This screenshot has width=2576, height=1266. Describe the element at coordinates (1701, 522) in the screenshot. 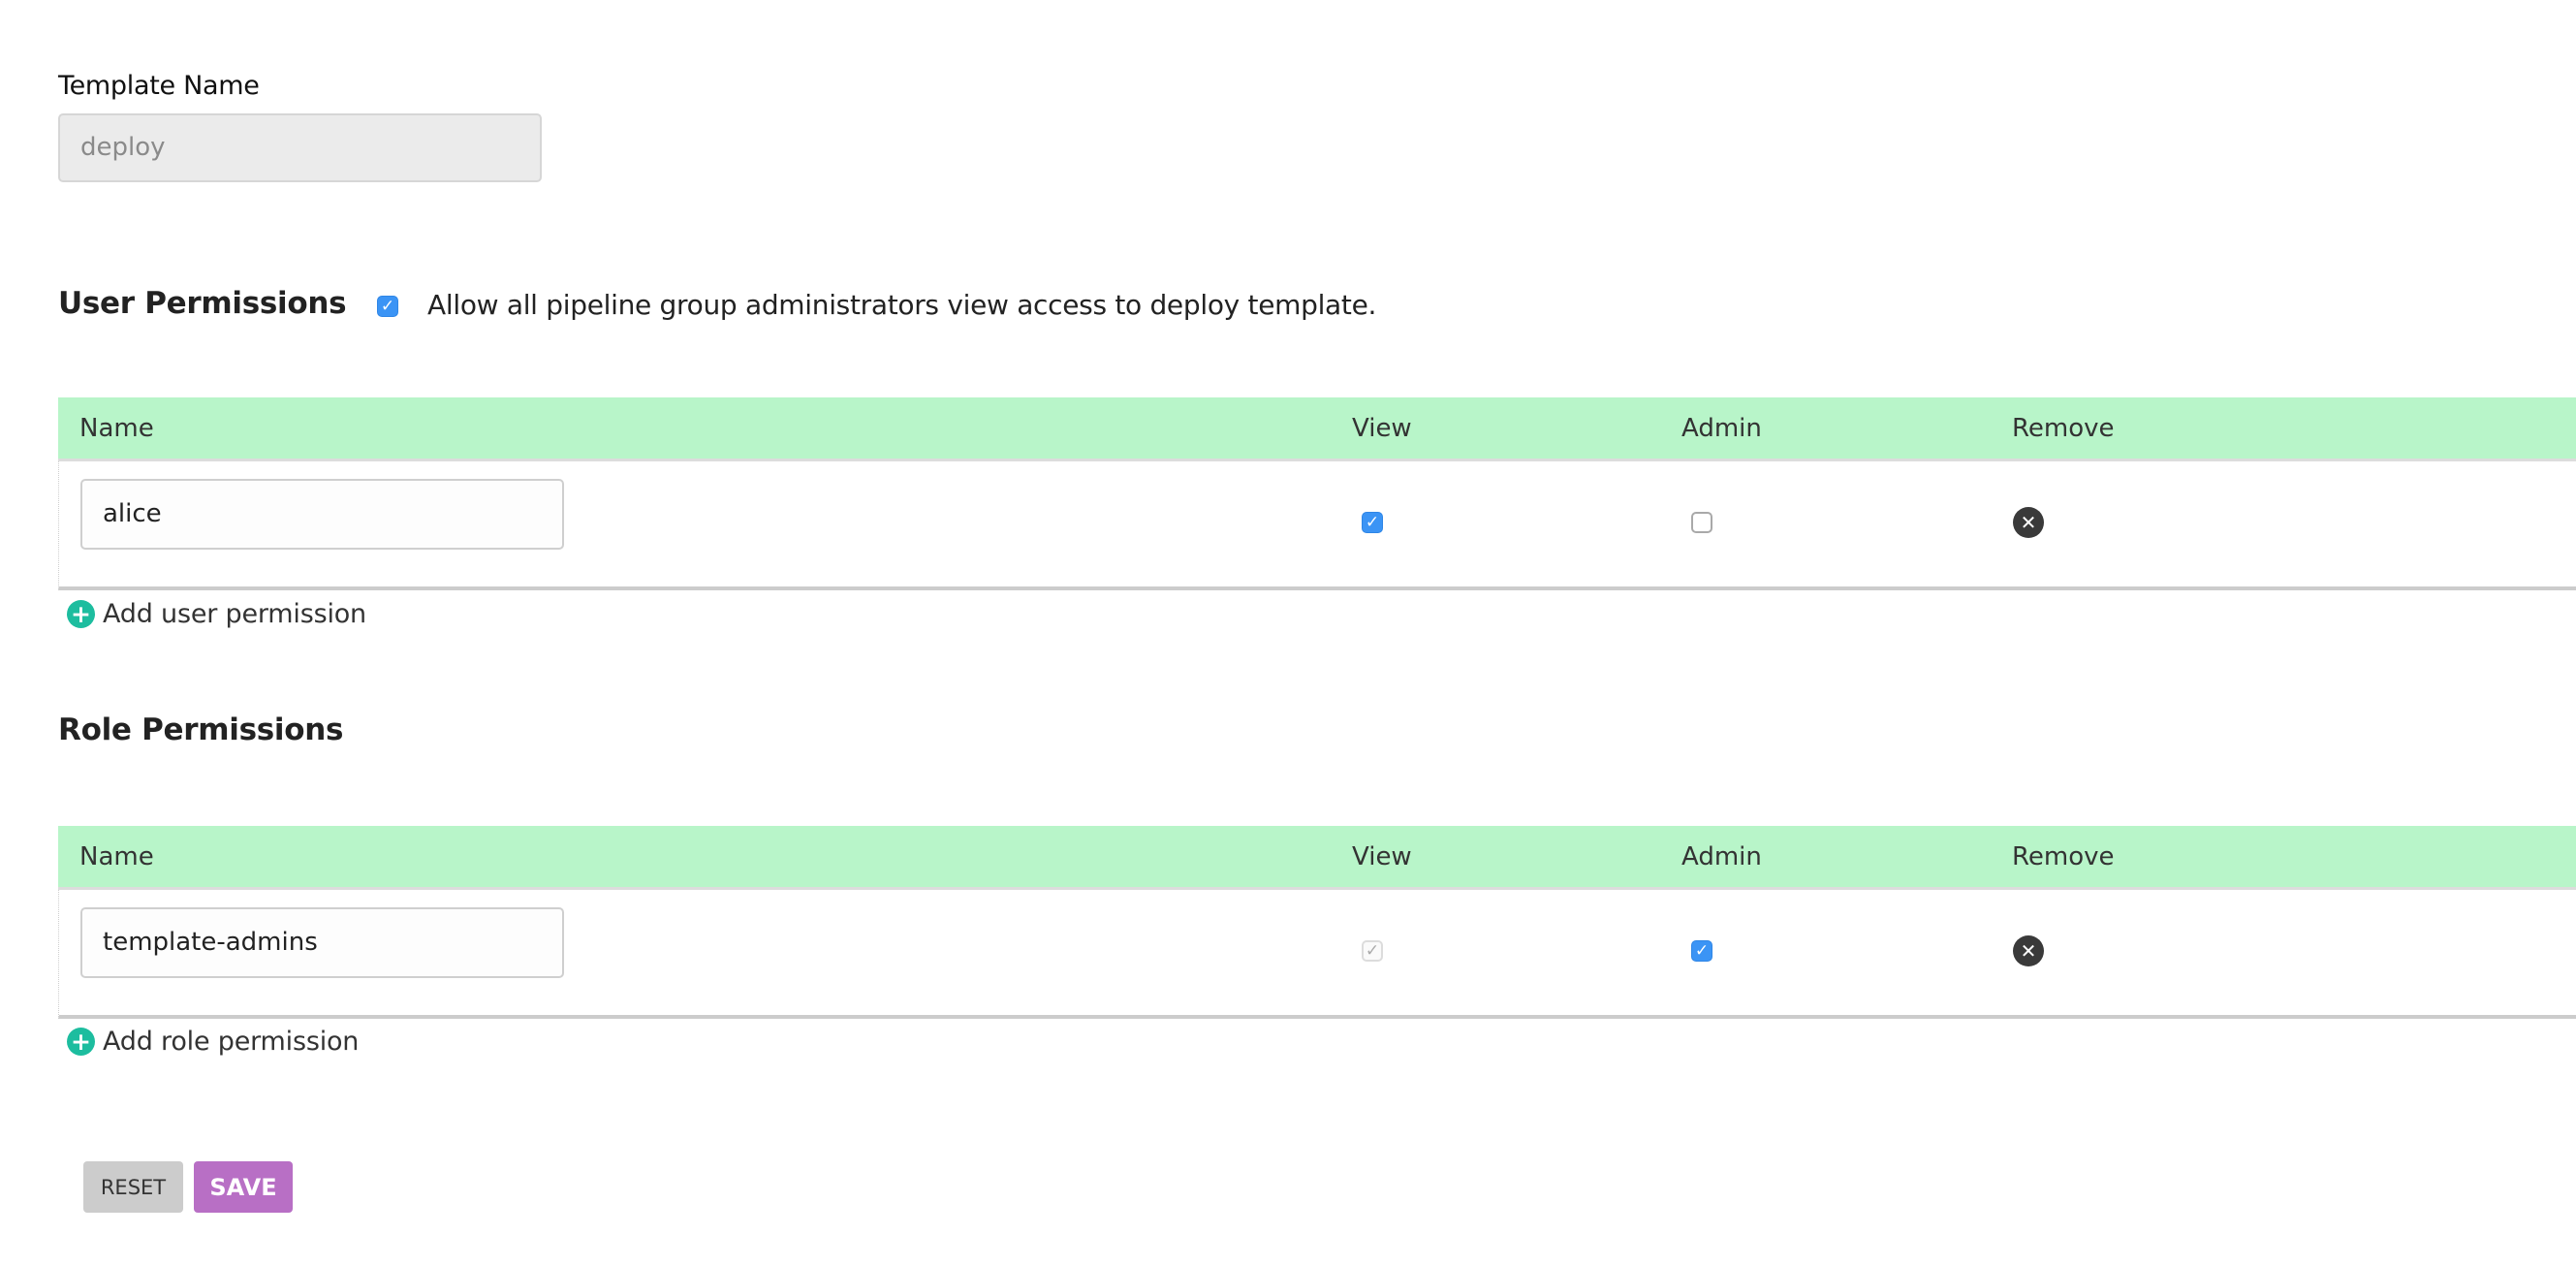

I see `admin-checkbox` at that location.